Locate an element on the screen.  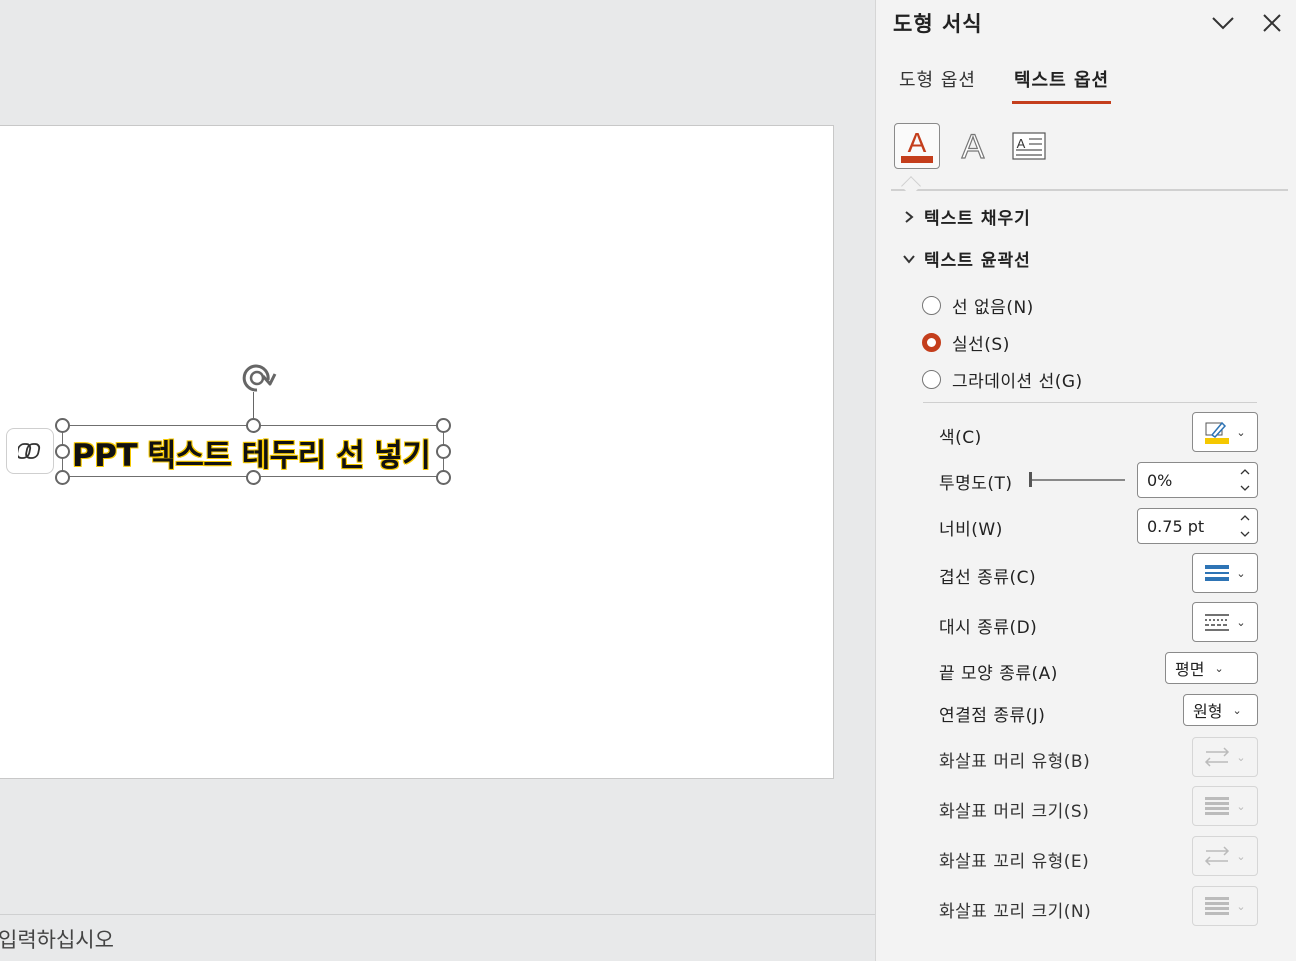
begin-arrow-size-label: 화살표 머리 크기(S) is located at coordinates (1014, 812).